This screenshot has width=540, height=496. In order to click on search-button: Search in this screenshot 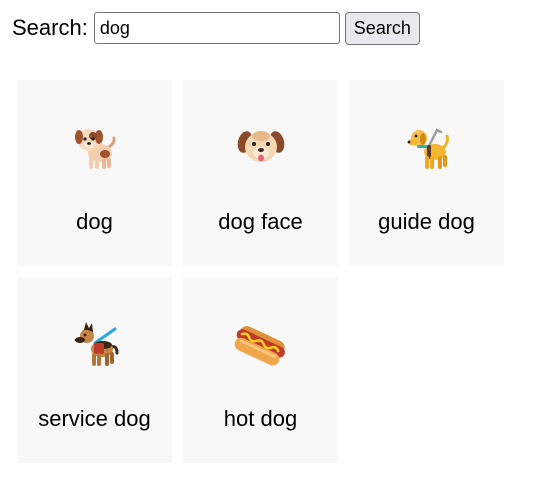, I will do `click(382, 28)`.